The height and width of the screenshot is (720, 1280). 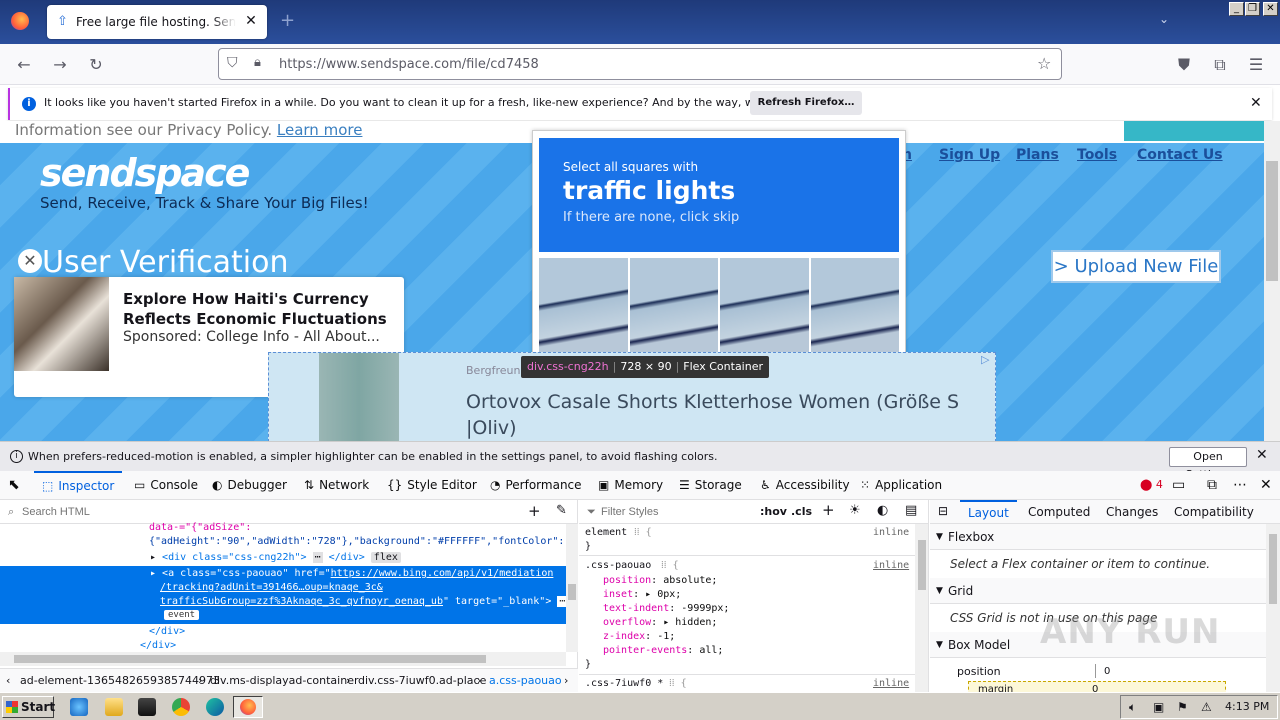 What do you see at coordinates (773, 511) in the screenshot?
I see `hover-states-toggle: :hov` at bounding box center [773, 511].